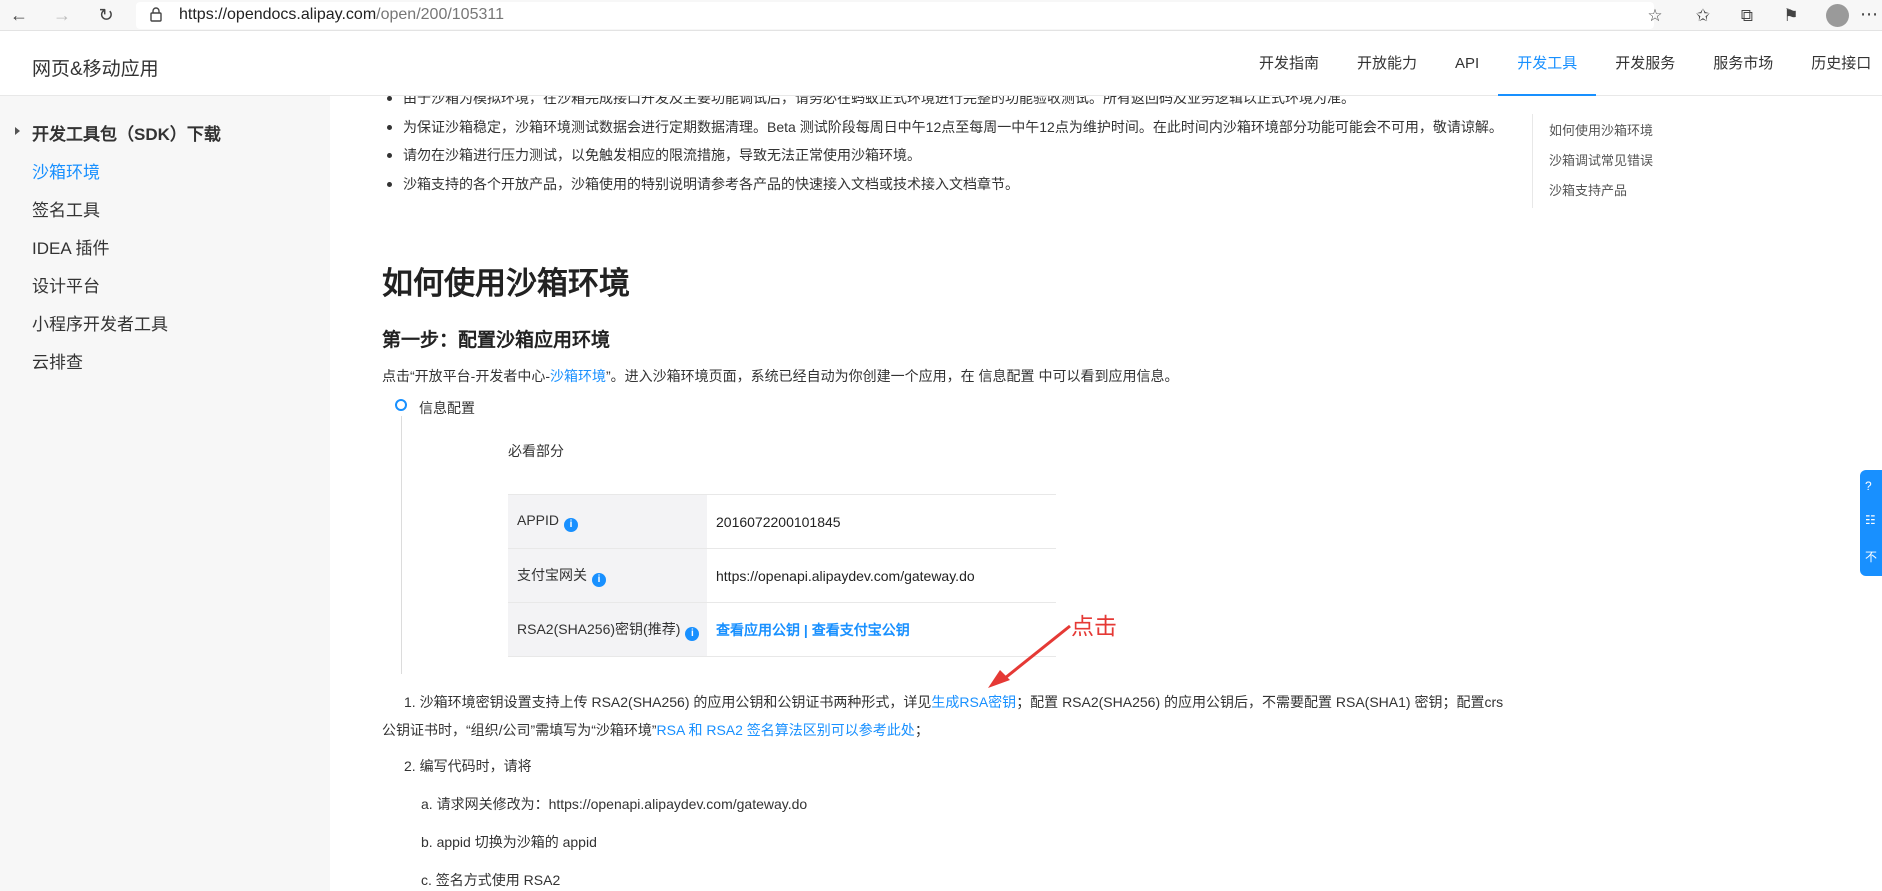 Image resolution: width=1882 pixels, height=891 pixels. Describe the element at coordinates (447, 408) in the screenshot. I see `timeline-title: 信息配置` at that location.